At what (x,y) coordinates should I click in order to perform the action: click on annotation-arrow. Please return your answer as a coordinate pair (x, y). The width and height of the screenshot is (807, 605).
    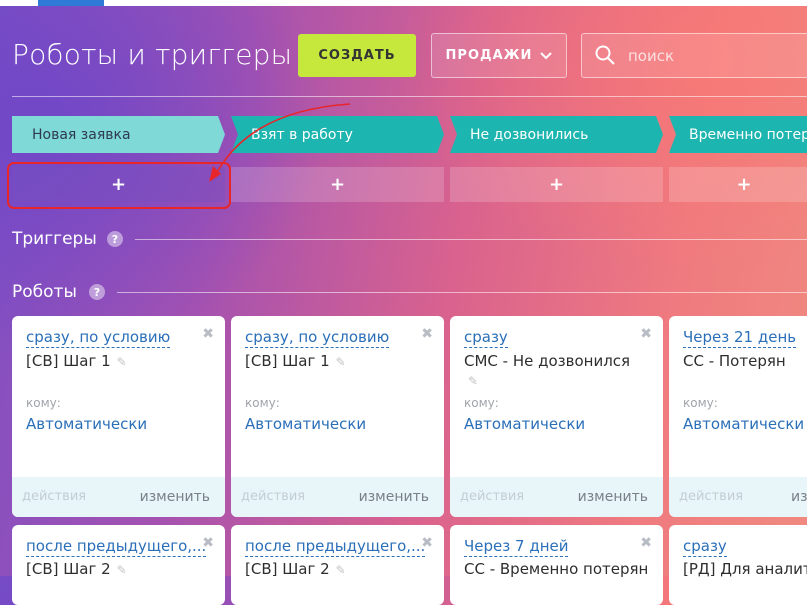
    Looking at the image, I should click on (280, 142).